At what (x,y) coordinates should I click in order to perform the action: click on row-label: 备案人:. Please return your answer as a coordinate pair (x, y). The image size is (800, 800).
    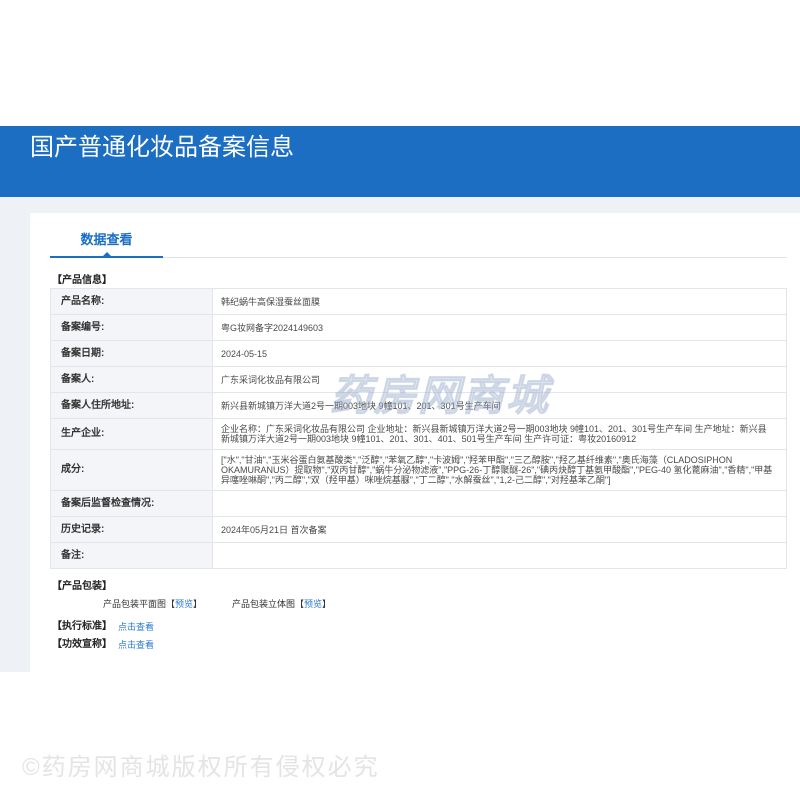
    Looking at the image, I should click on (131, 379).